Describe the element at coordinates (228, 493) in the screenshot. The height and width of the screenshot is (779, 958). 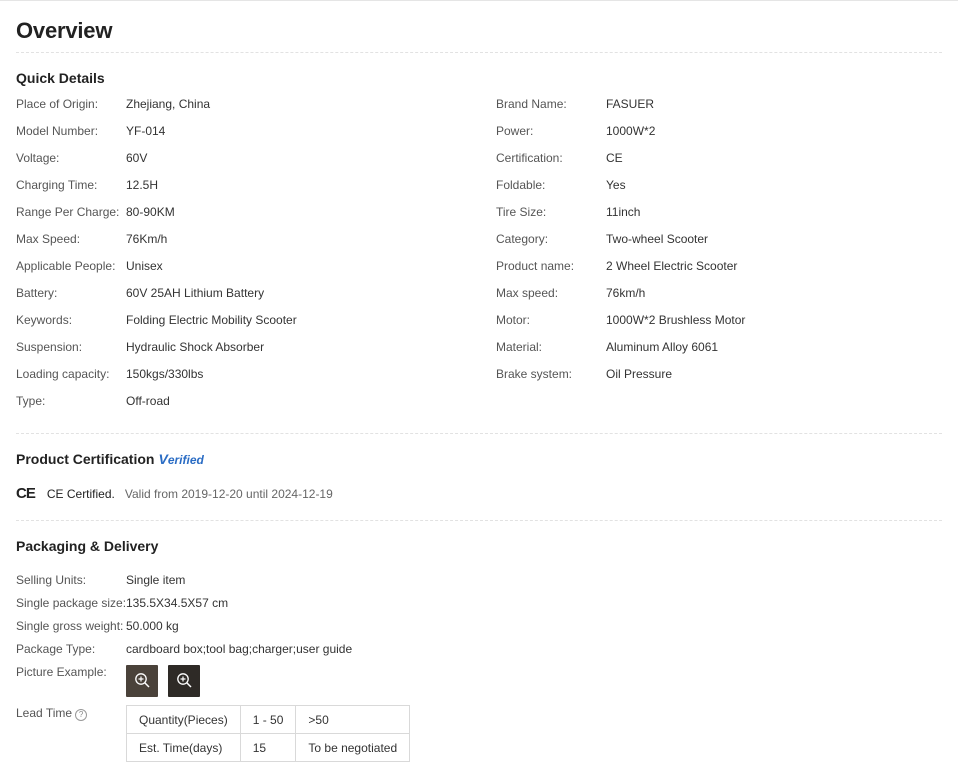
I see `certificate-validity: Valid from 2019-12-20 until 2024-12-19` at that location.